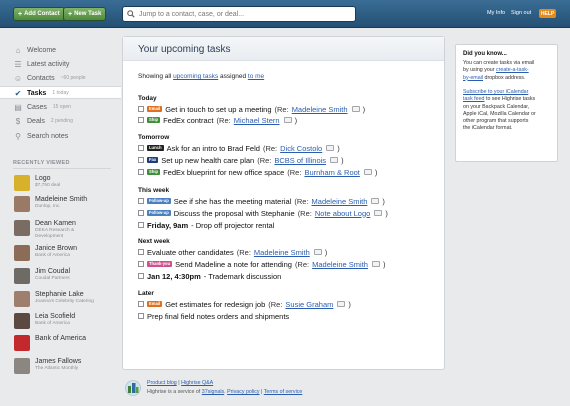 The image size is (570, 406). Describe the element at coordinates (257, 120) in the screenshot. I see `task-related-link: Michael Stern` at that location.